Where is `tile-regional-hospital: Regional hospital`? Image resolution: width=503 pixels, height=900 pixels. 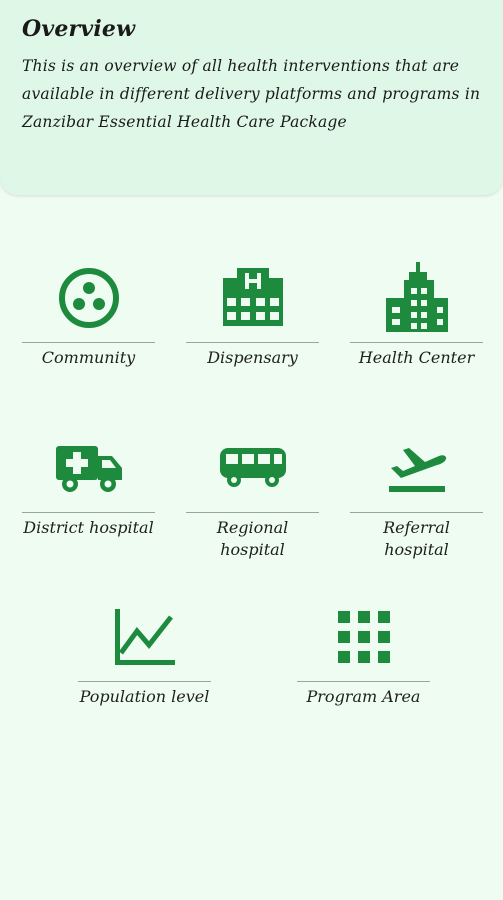
tile-regional-hospital: Regional hospital is located at coordinates (252, 494).